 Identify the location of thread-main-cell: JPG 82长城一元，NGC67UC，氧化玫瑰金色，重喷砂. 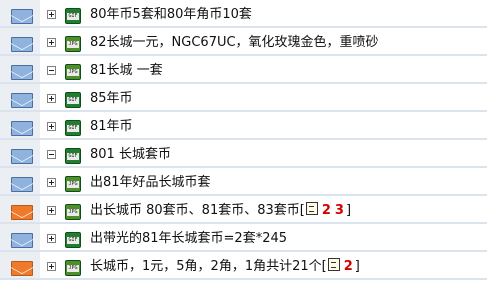
(264, 41).